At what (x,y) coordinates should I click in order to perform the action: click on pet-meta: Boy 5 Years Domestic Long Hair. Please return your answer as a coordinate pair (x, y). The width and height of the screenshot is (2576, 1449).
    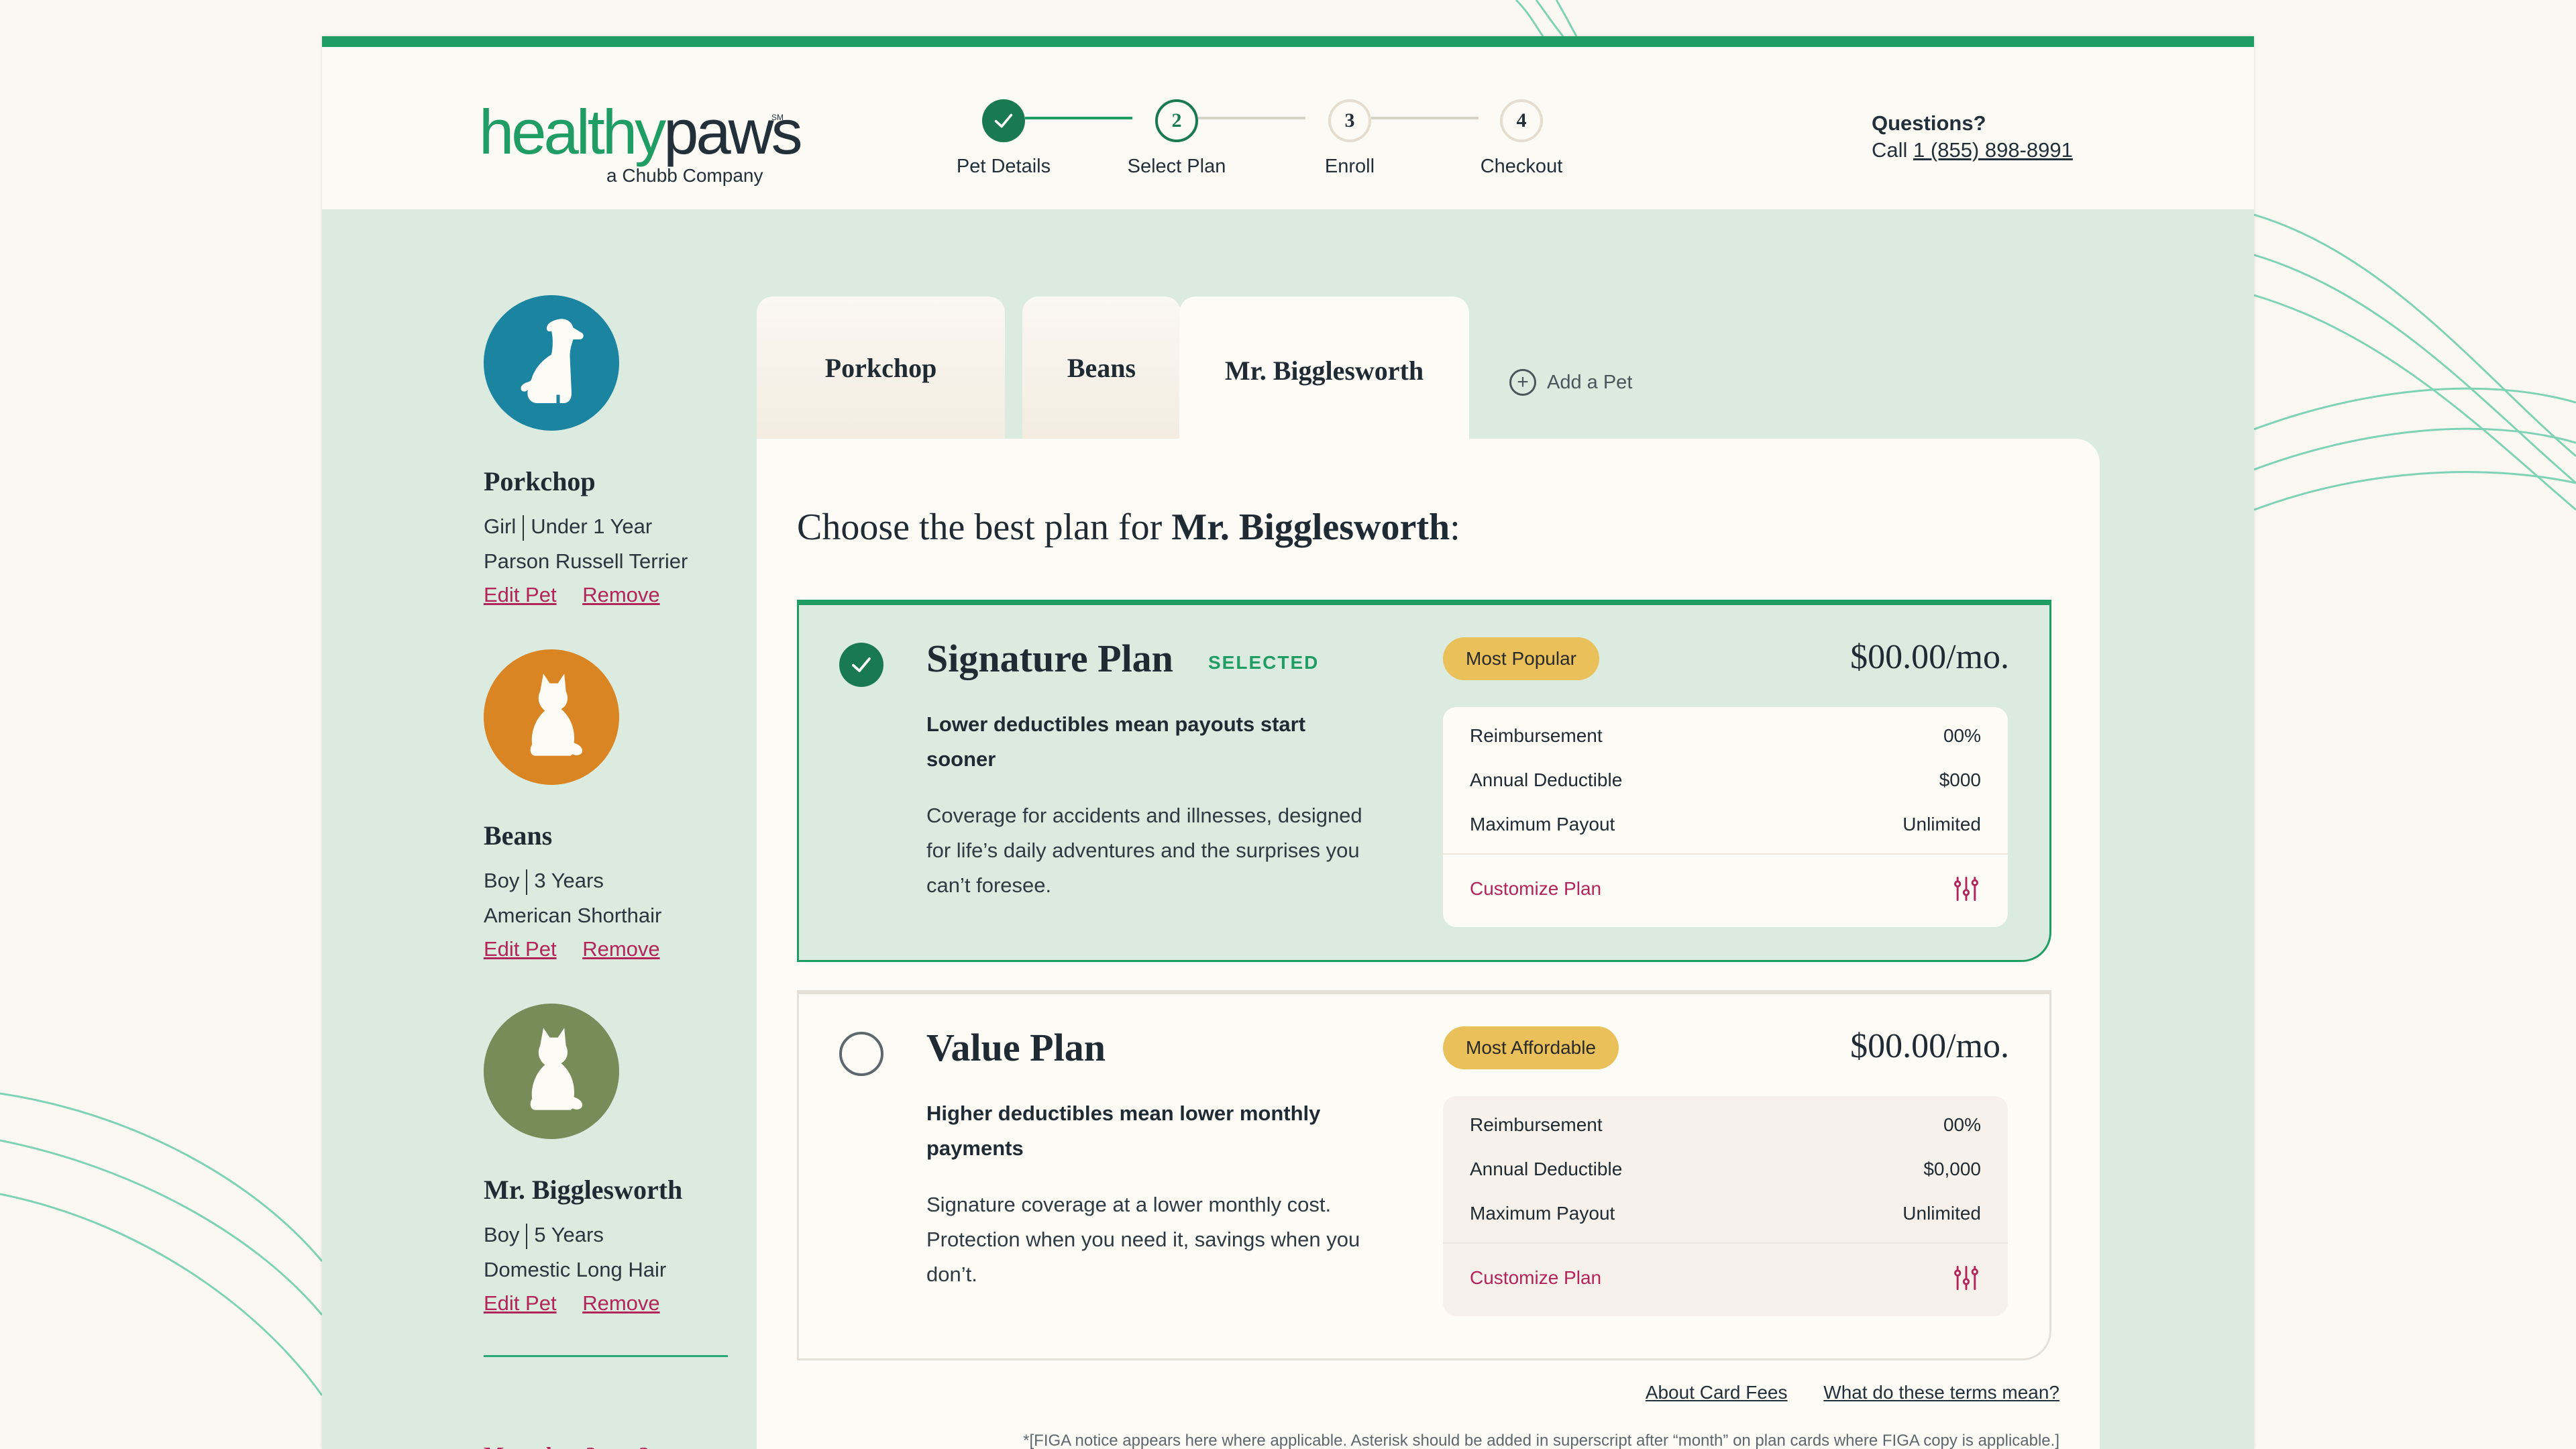
    Looking at the image, I should click on (575, 1252).